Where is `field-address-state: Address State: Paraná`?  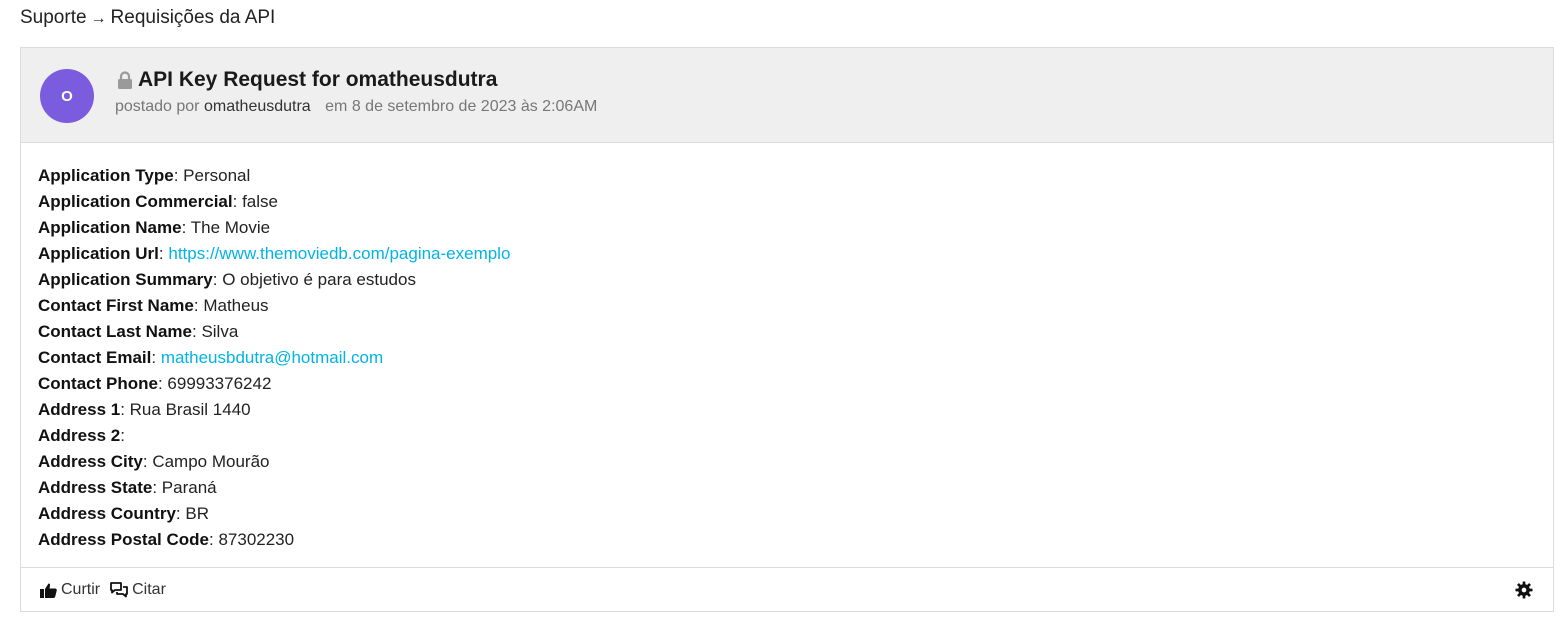
field-address-state: Address State: Paraná is located at coordinates (127, 487).